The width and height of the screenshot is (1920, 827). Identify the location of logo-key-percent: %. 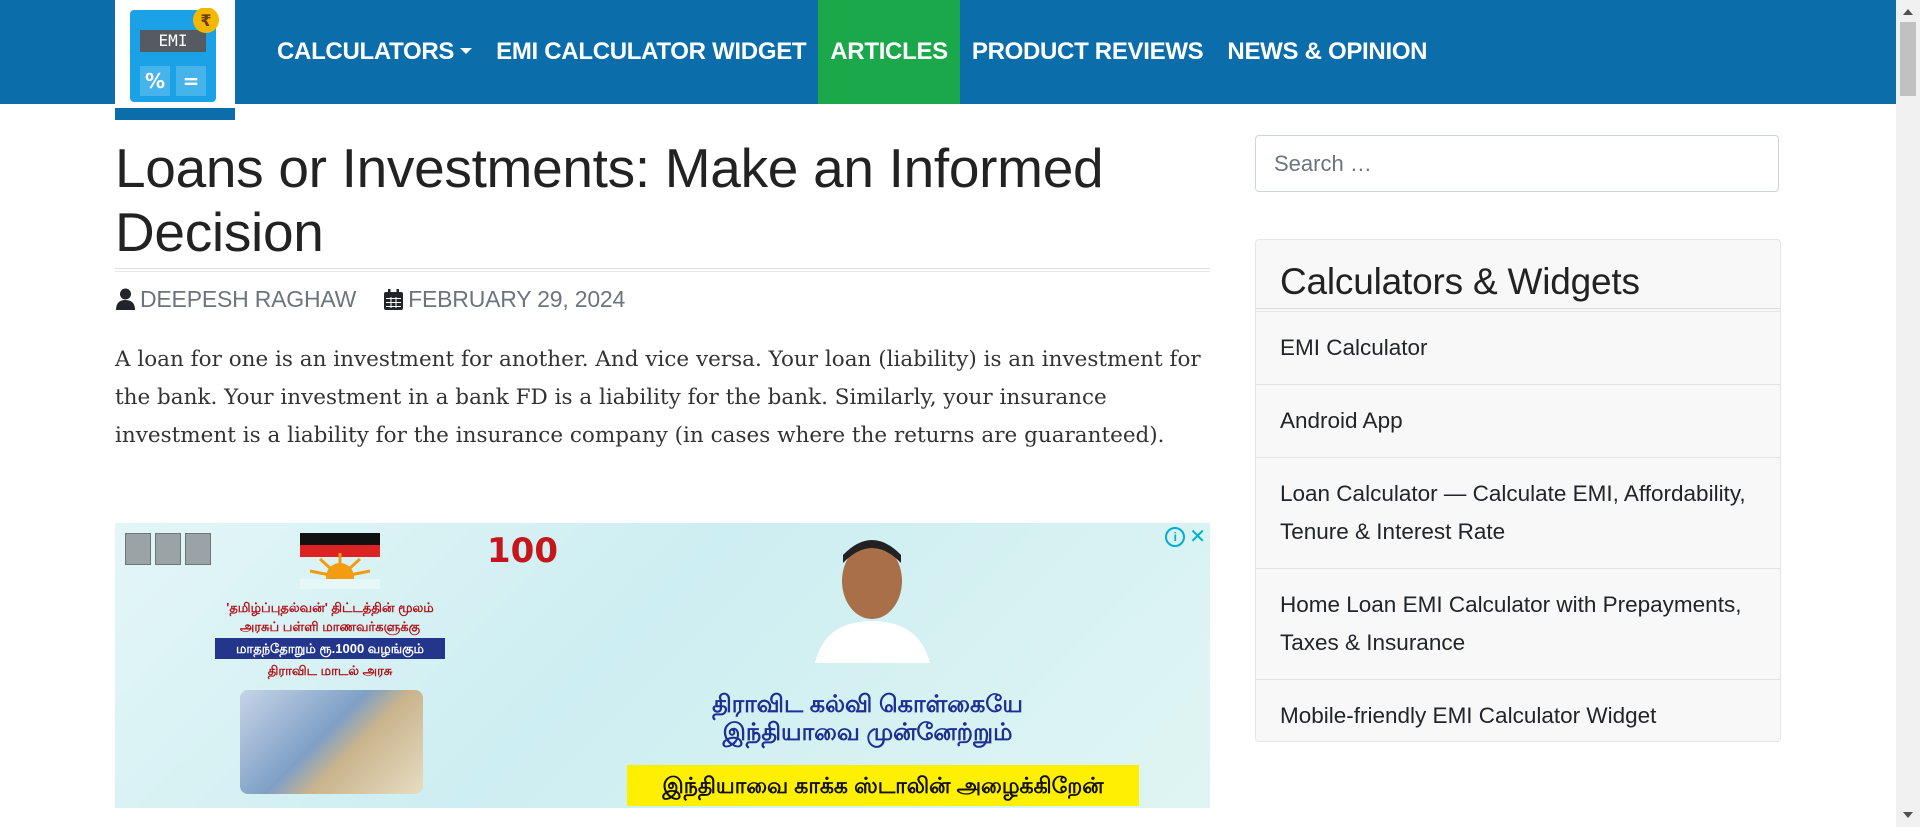
(155, 81).